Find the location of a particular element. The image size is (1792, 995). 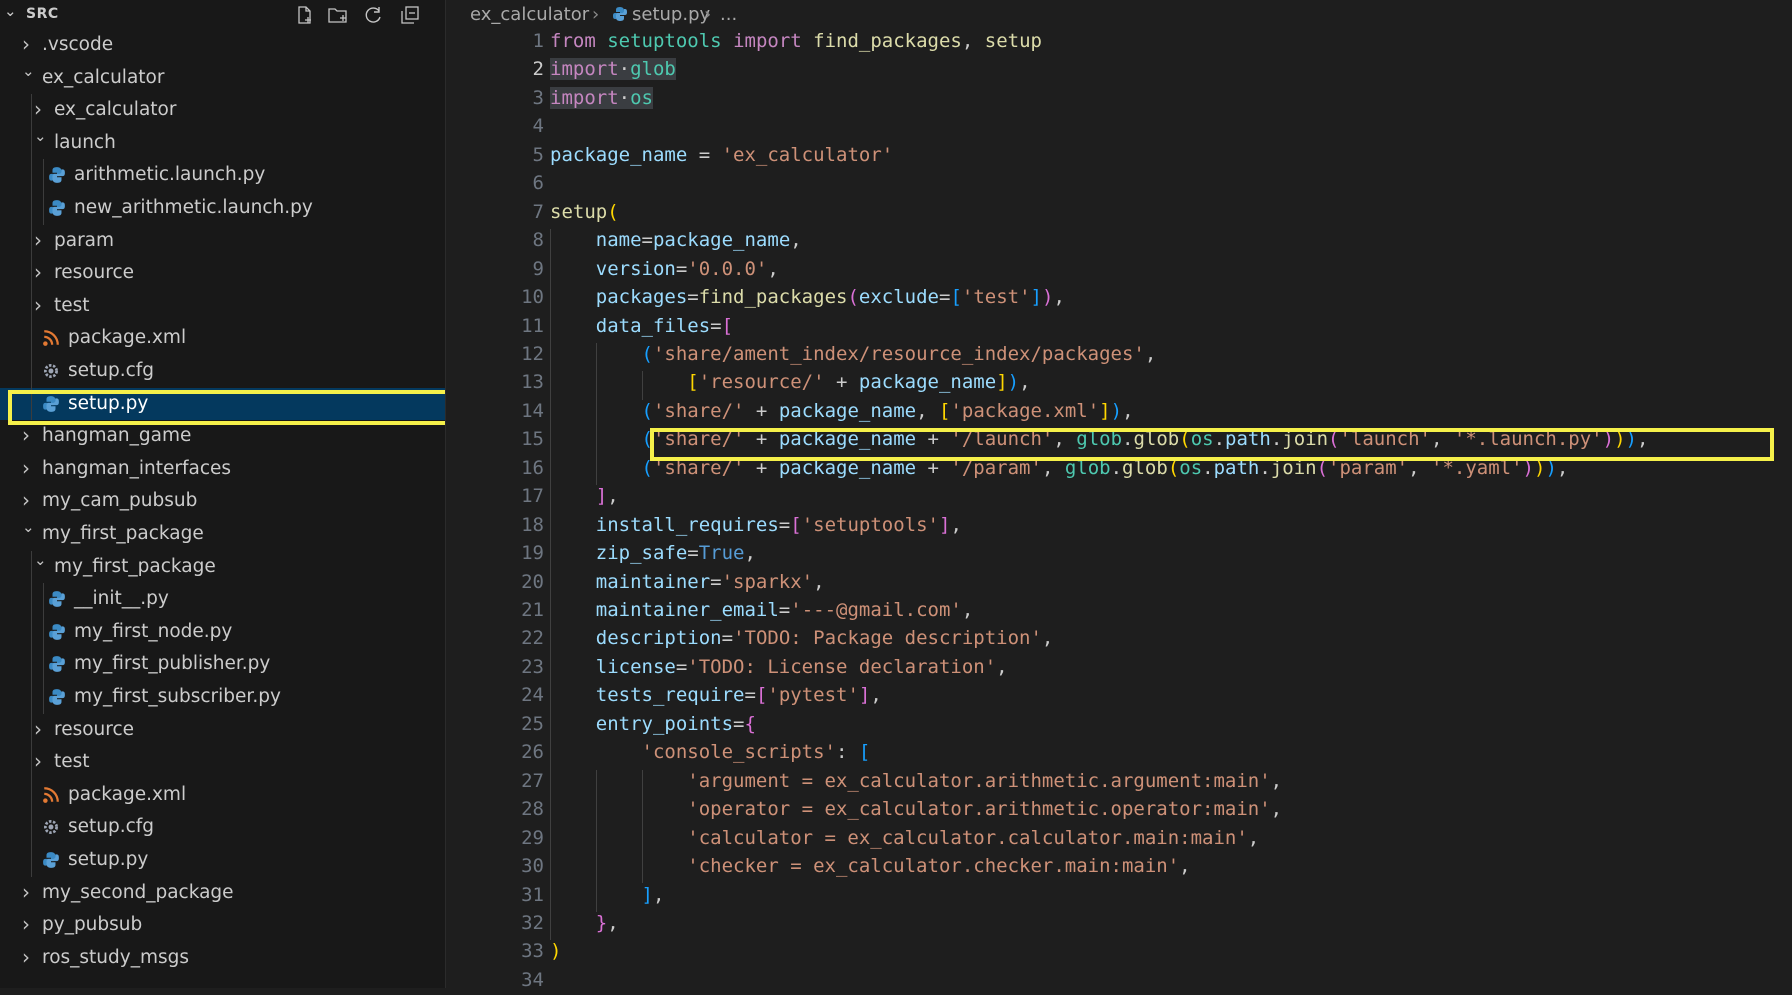

code-line: 20 maintainer='sparkx', is located at coordinates (1119, 583).